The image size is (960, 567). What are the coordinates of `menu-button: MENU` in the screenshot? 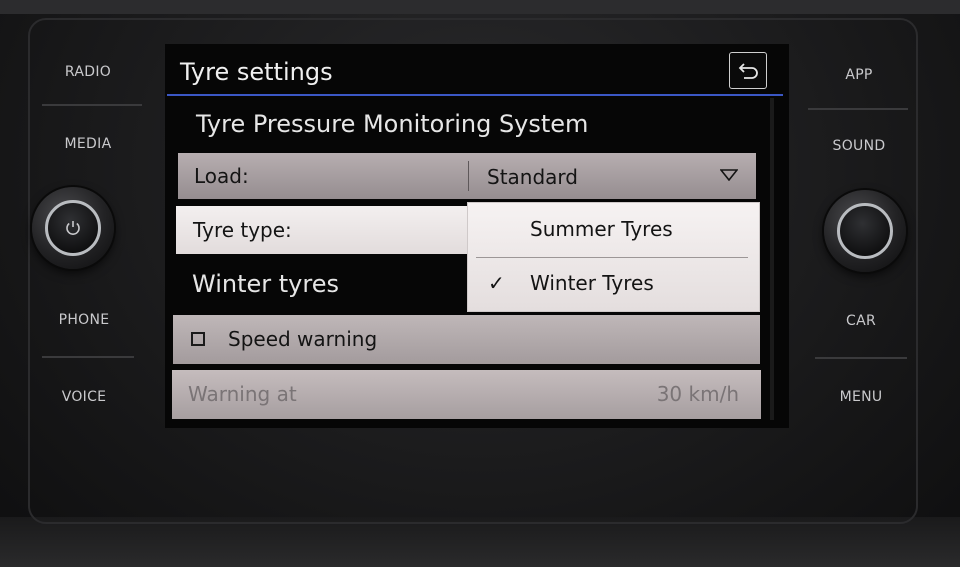 It's located at (861, 397).